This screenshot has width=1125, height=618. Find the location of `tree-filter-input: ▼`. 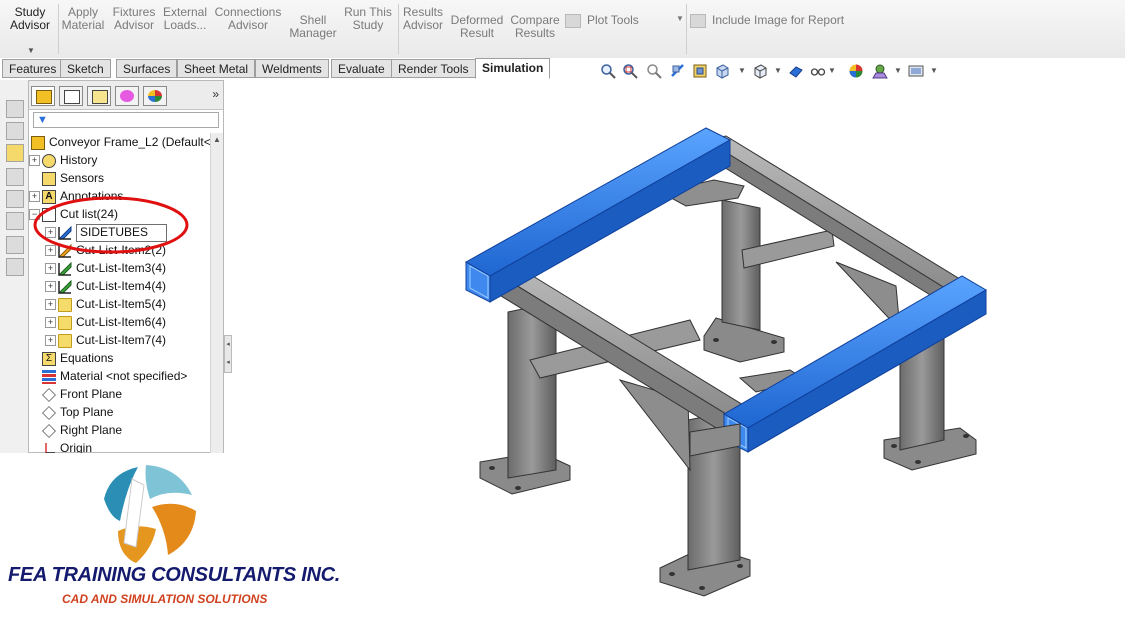

tree-filter-input: ▼ is located at coordinates (126, 120).